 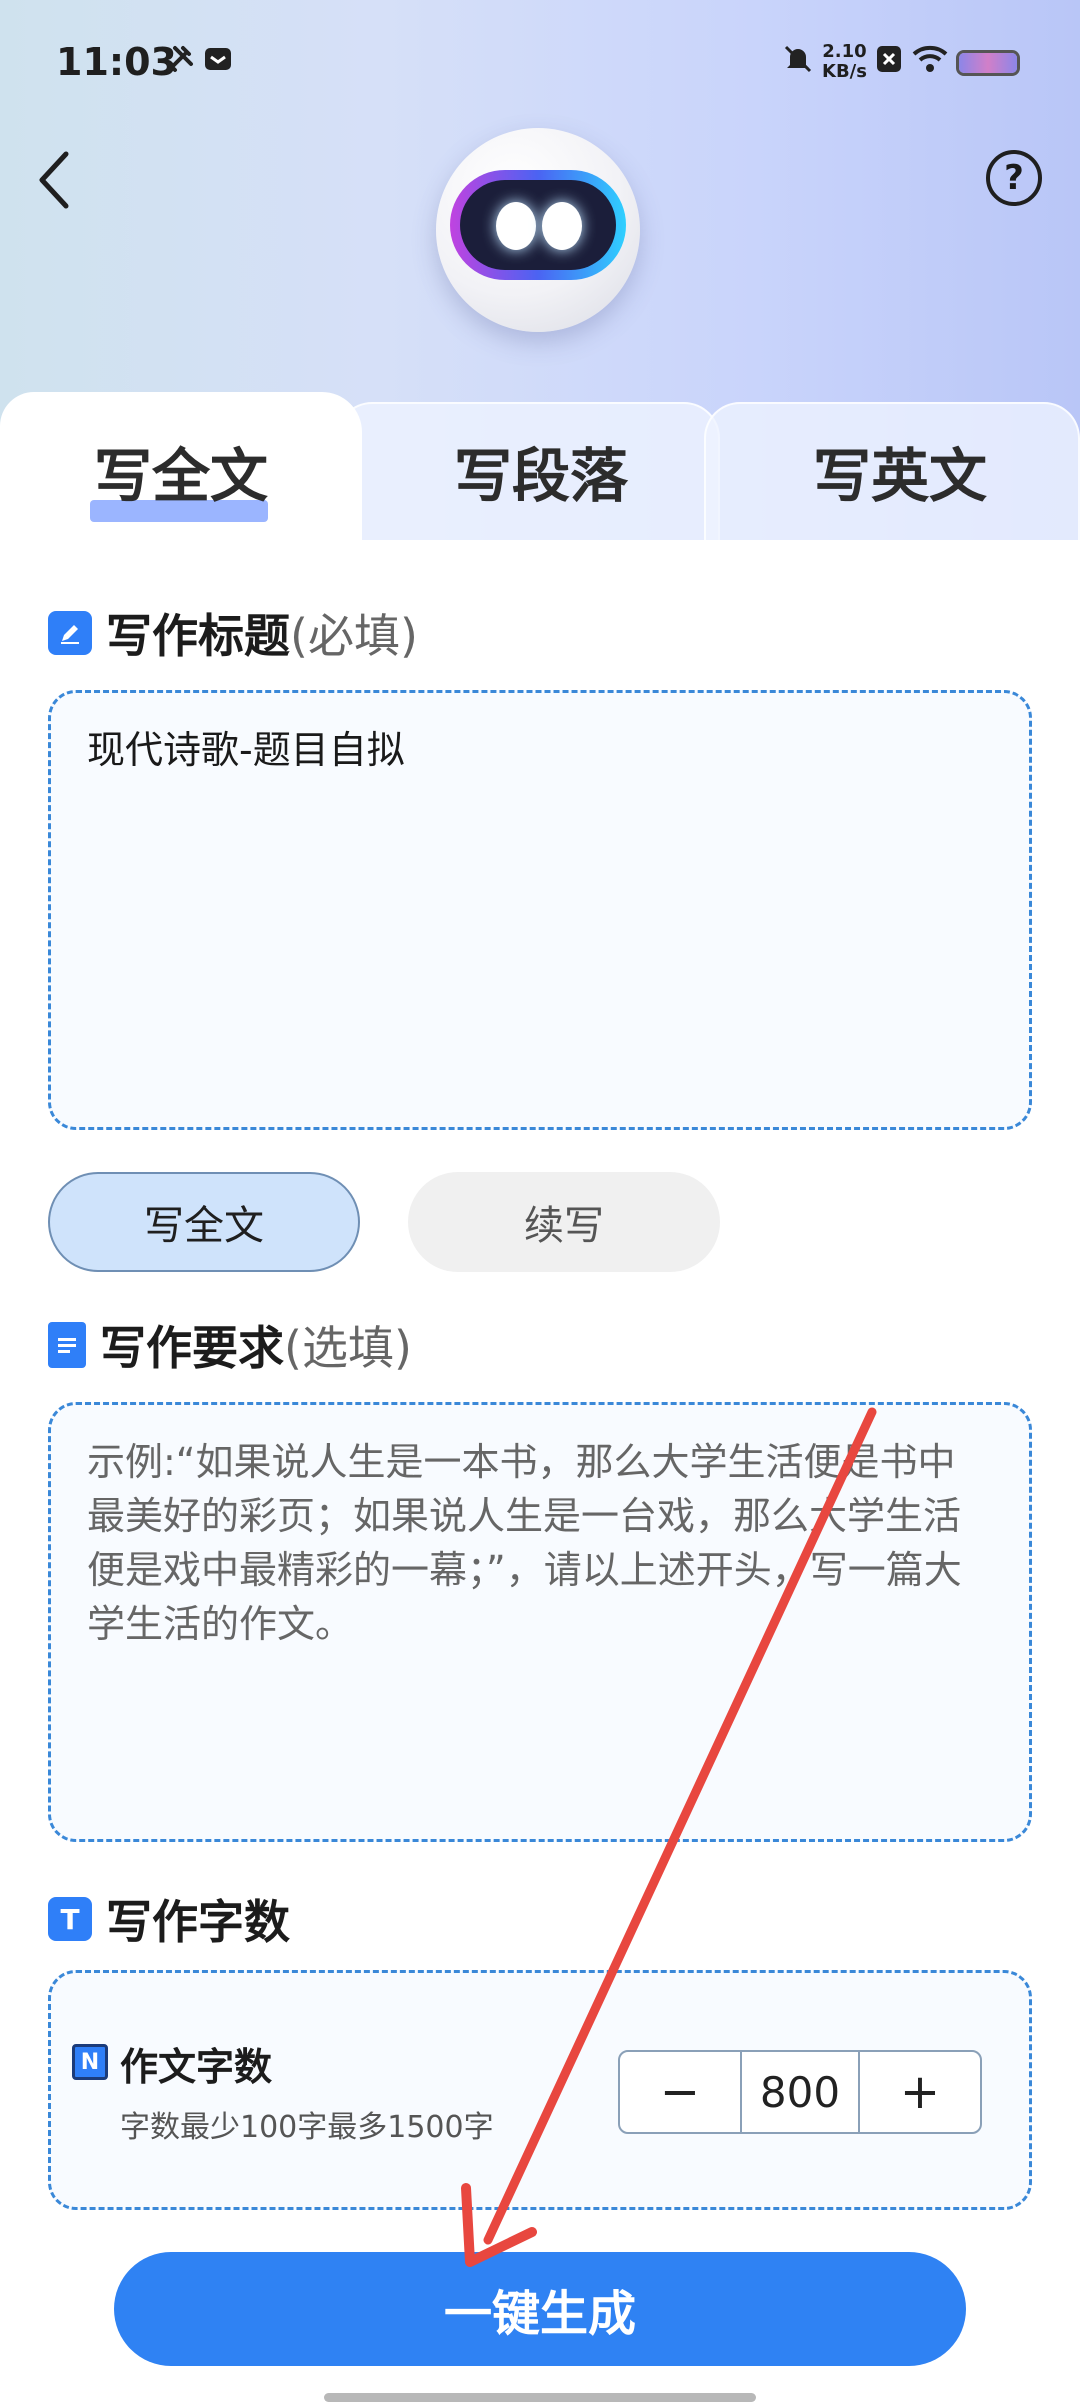 I want to click on tab-bar: 写全文 写段落 写英文, so click(x=540, y=477).